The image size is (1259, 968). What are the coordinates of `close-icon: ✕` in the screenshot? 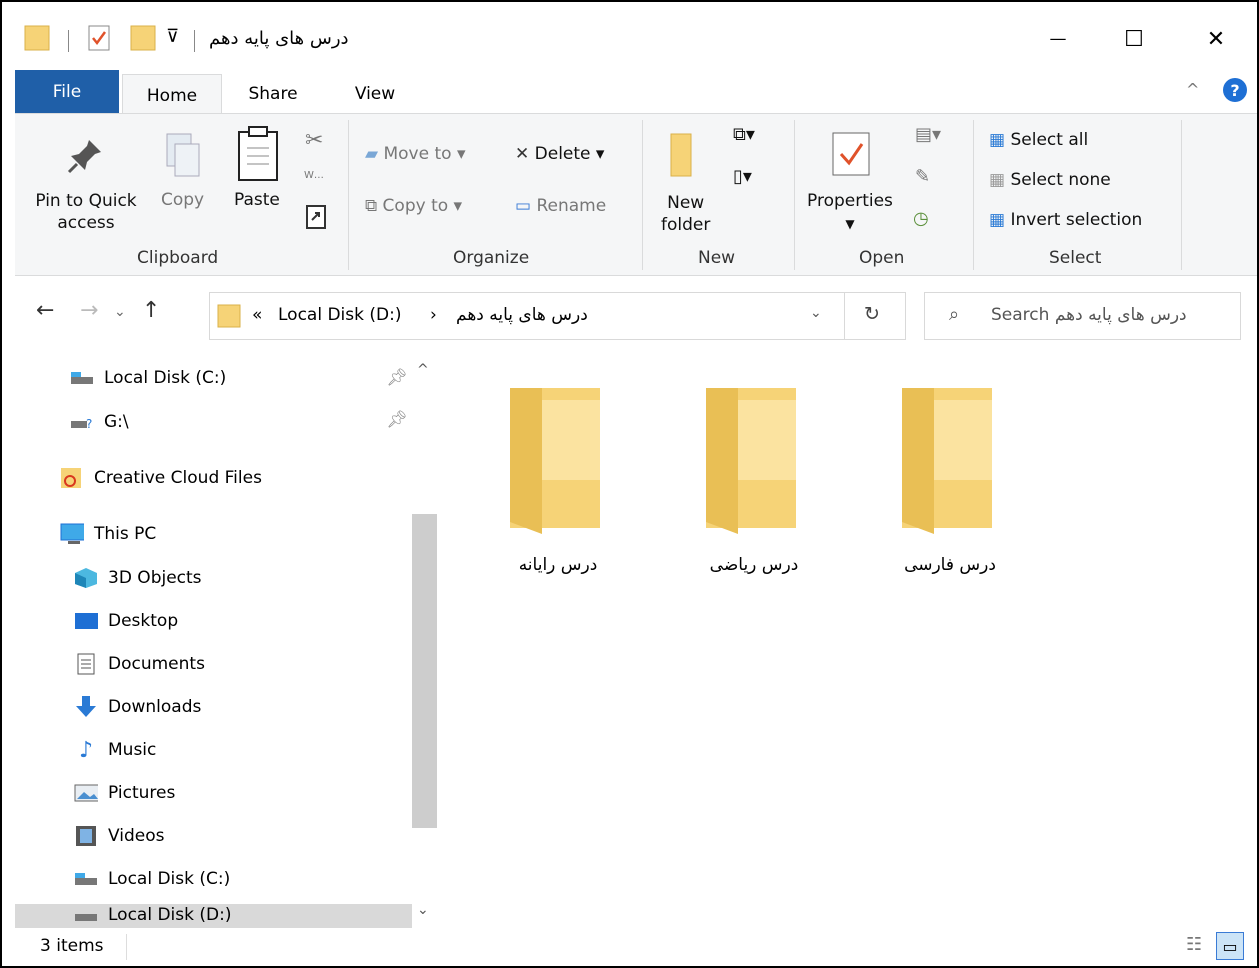 It's located at (1216, 39).